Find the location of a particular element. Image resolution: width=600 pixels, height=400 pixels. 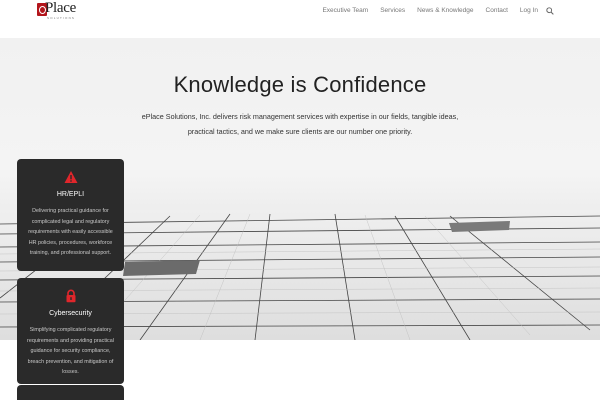

nav-executive-team: Executive Team is located at coordinates (345, 10).